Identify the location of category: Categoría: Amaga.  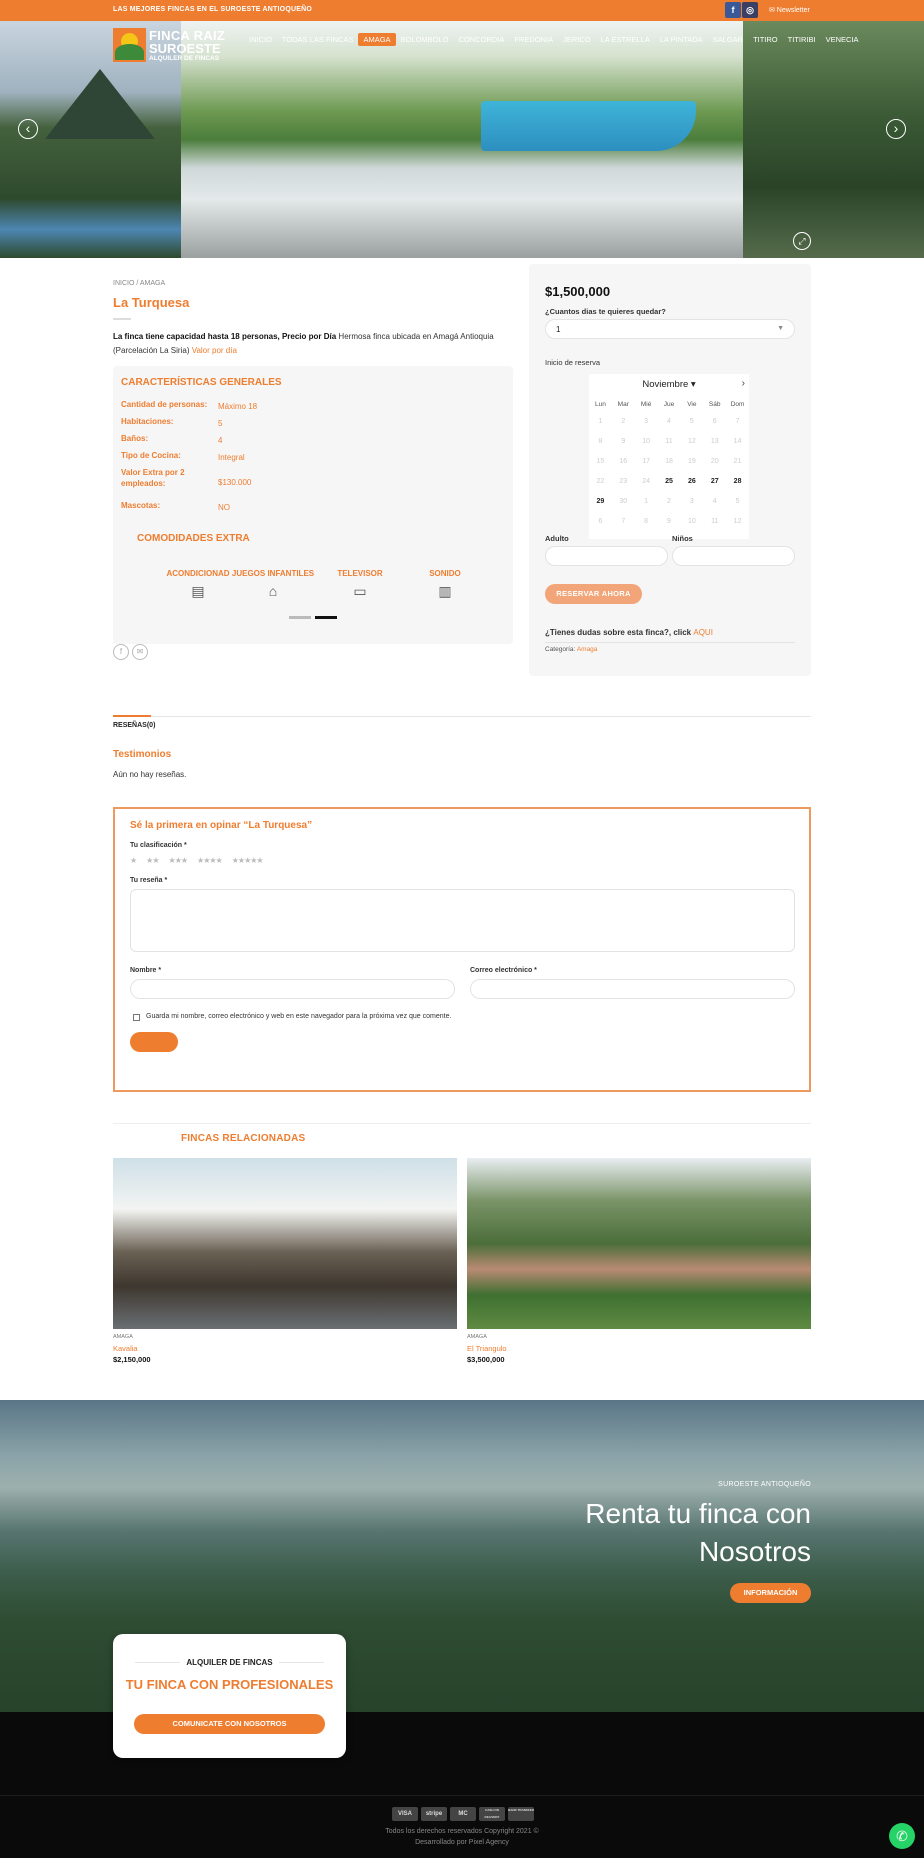
(571, 649).